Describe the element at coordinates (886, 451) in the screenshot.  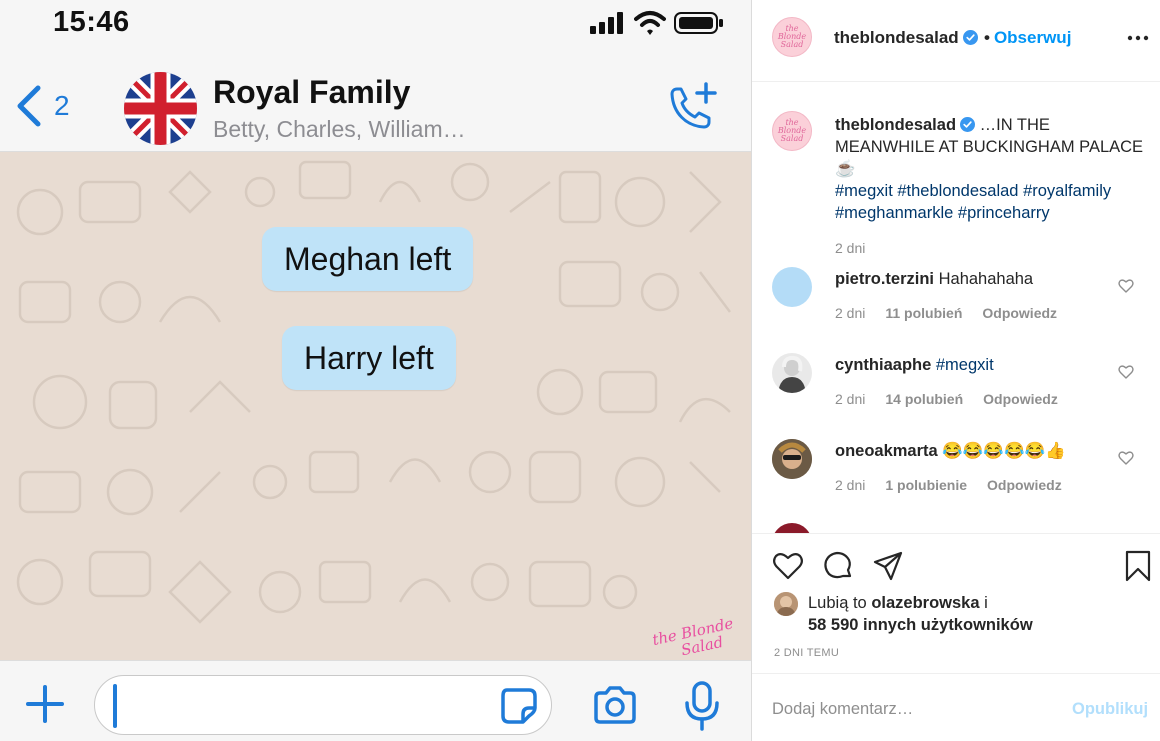
I see `comment-author: oneoakmarta` at that location.